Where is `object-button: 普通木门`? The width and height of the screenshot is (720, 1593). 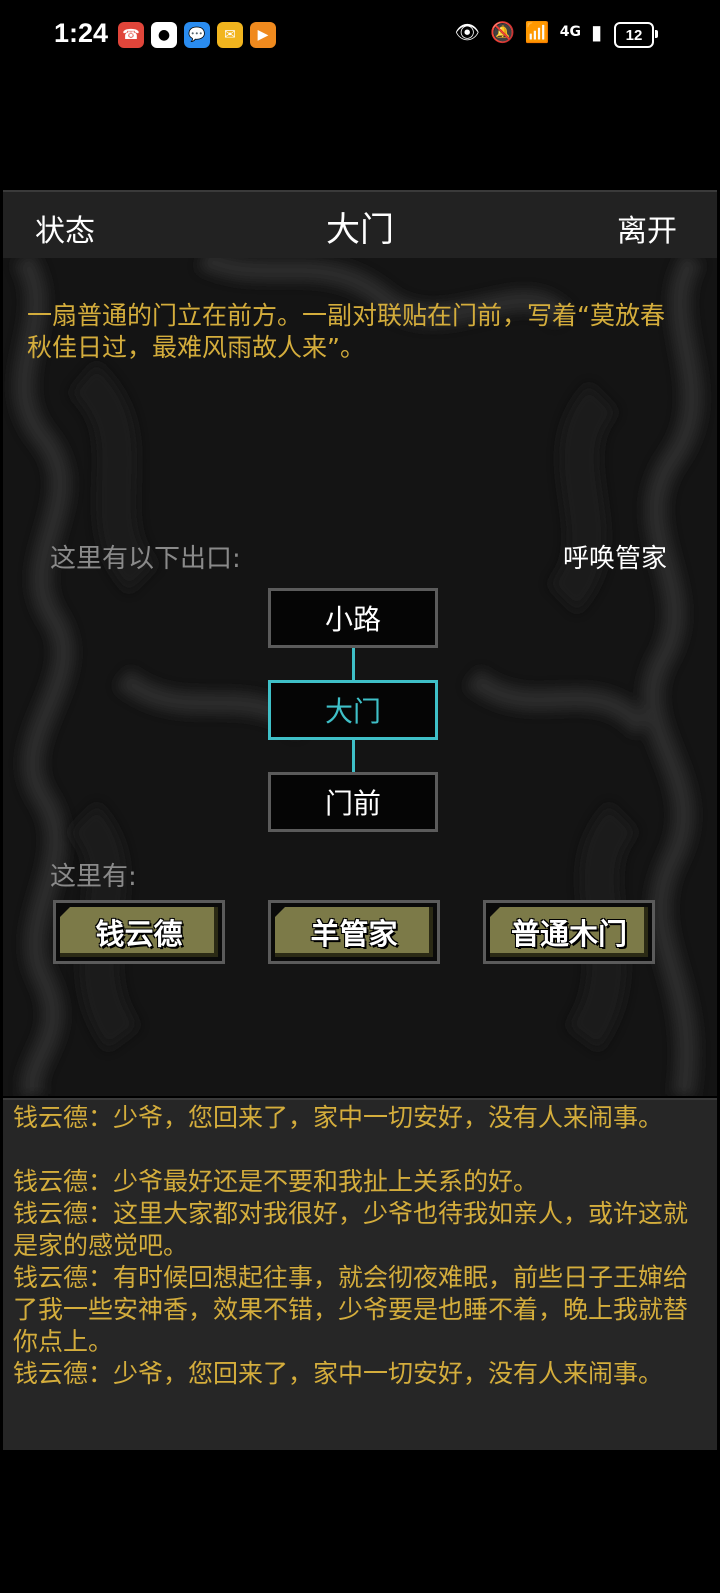
object-button: 普通木门 is located at coordinates (569, 932).